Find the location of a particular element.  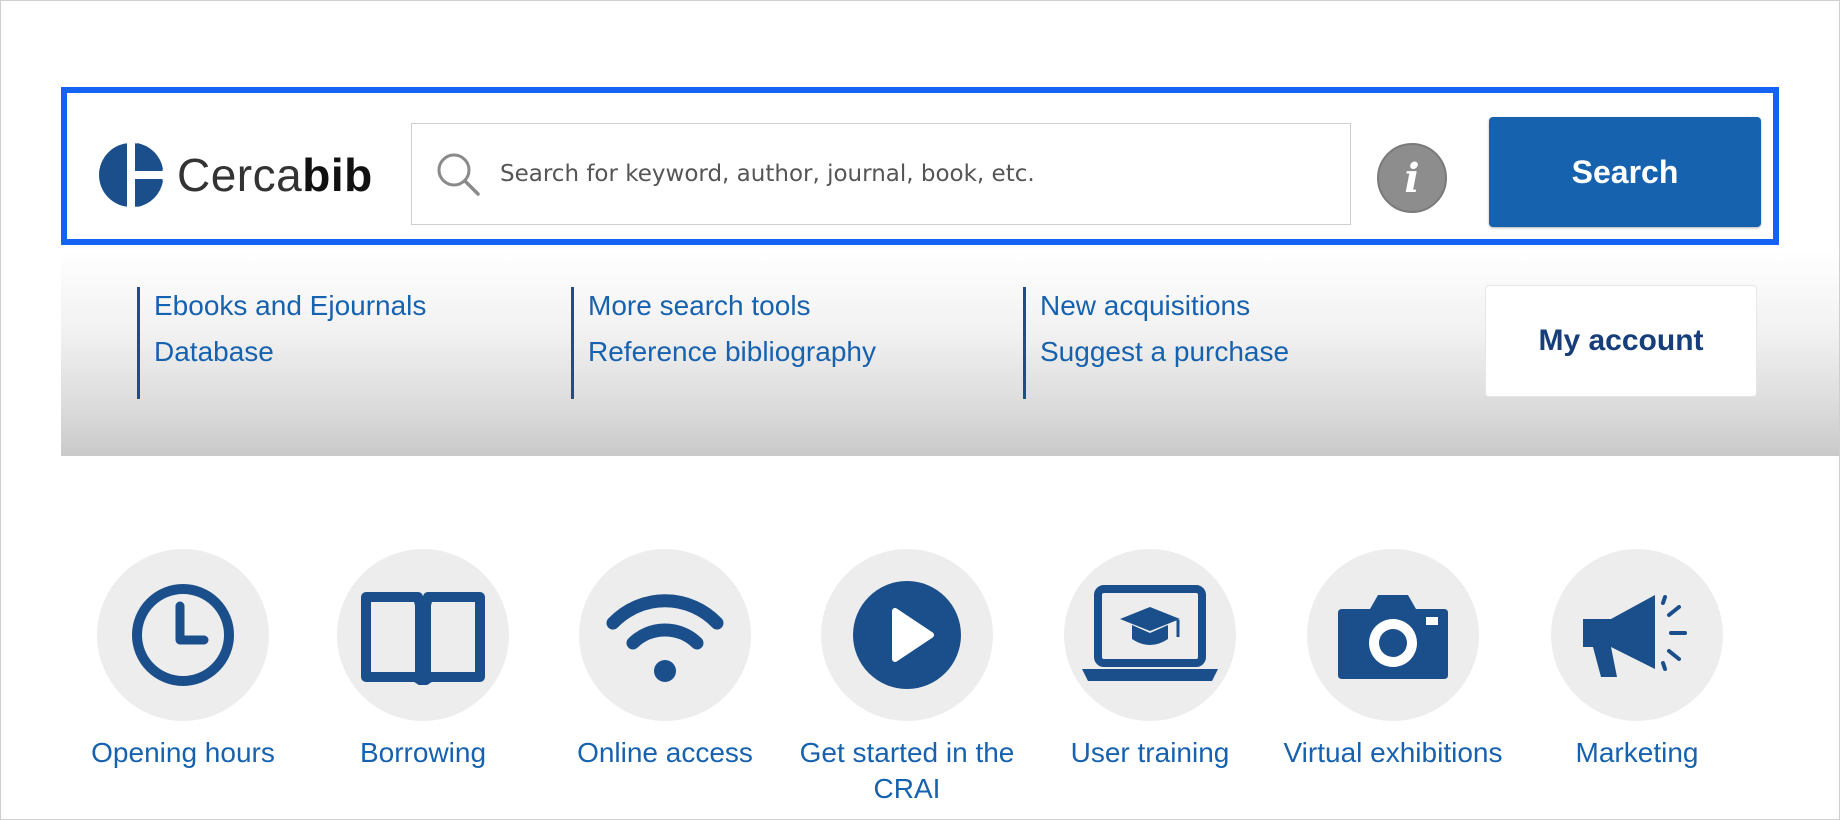

nav-link-suggest-purchase: Suggest a purchase is located at coordinates (1164, 352).